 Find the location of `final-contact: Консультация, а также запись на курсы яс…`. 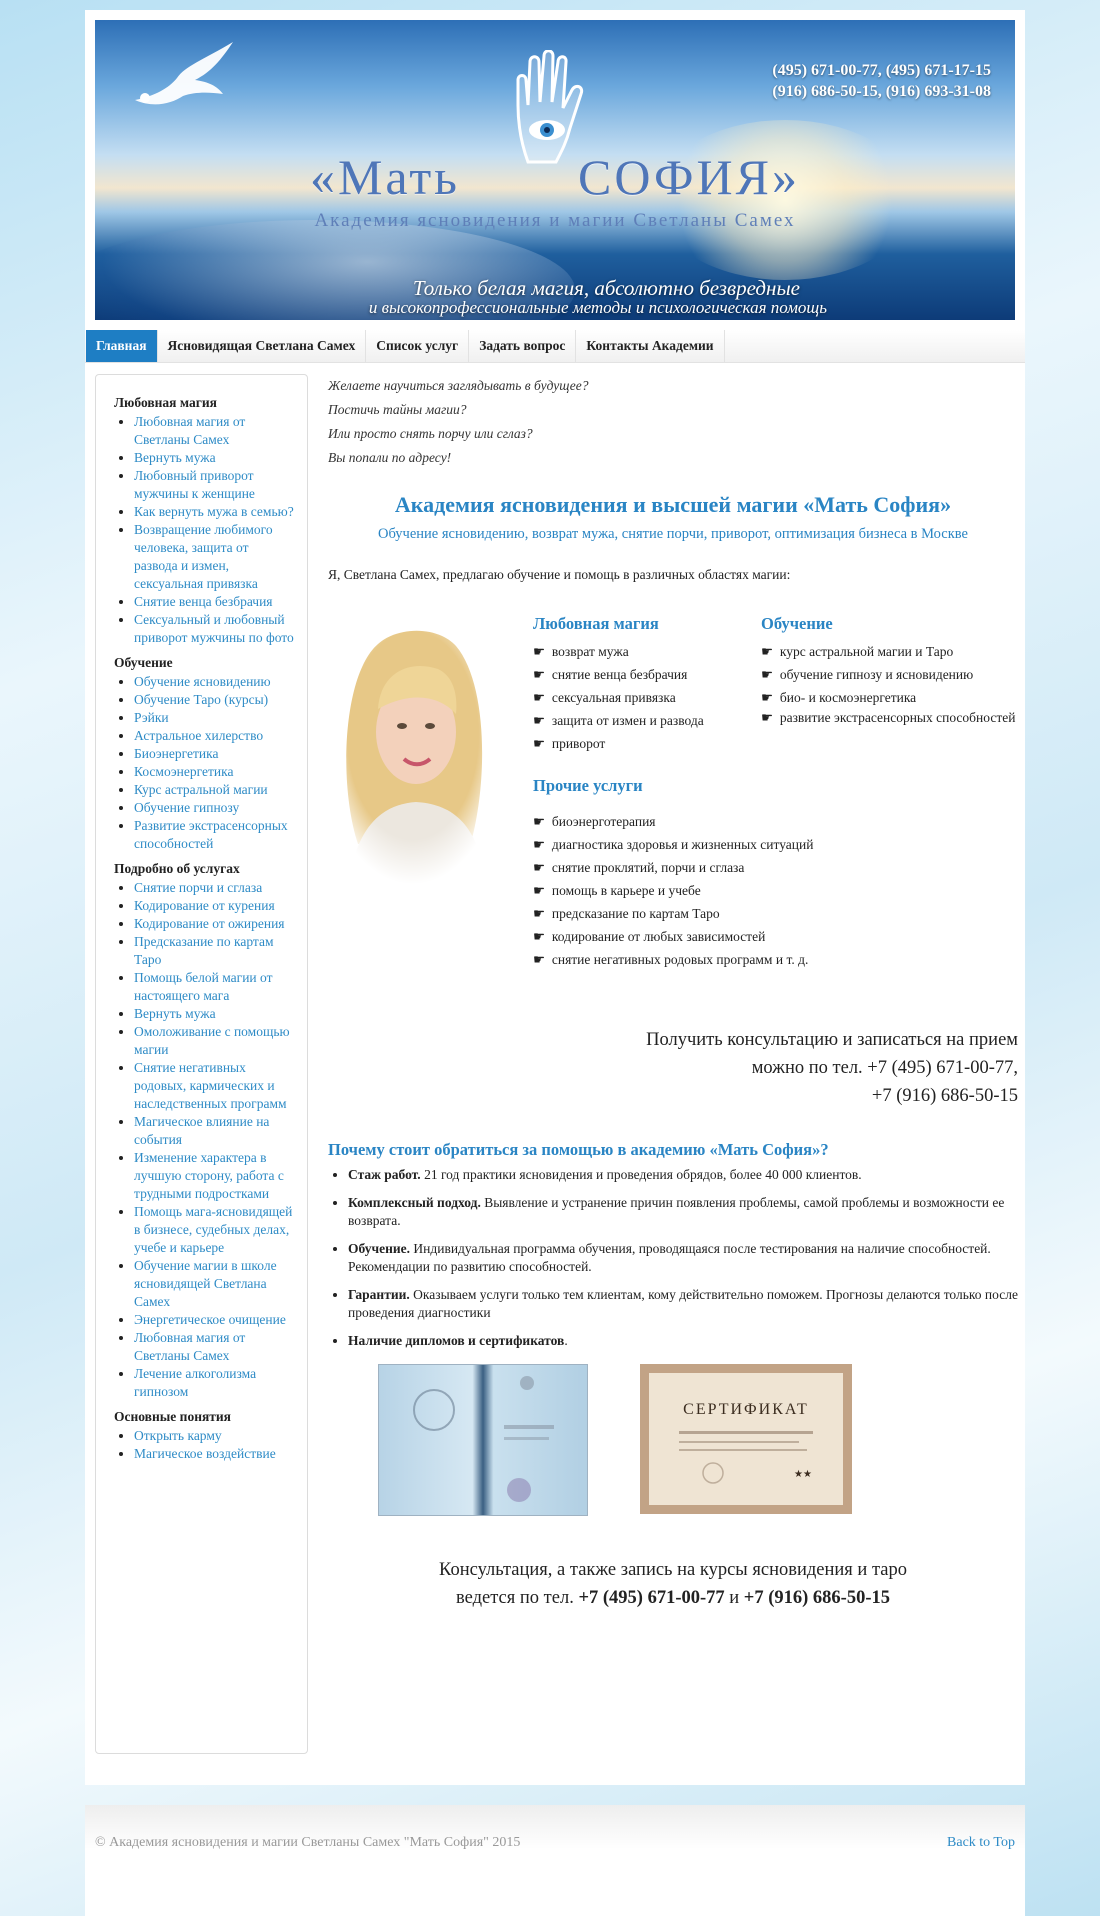

final-contact: Консультация, а также запись на курсы яс… is located at coordinates (673, 1584).